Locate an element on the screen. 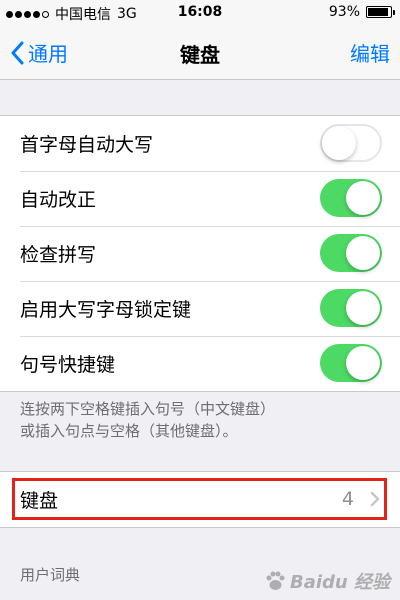 Image resolution: width=400 pixels, height=600 pixels. setting-row-auto-capitalization: 首字母自动大写 is located at coordinates (200, 143).